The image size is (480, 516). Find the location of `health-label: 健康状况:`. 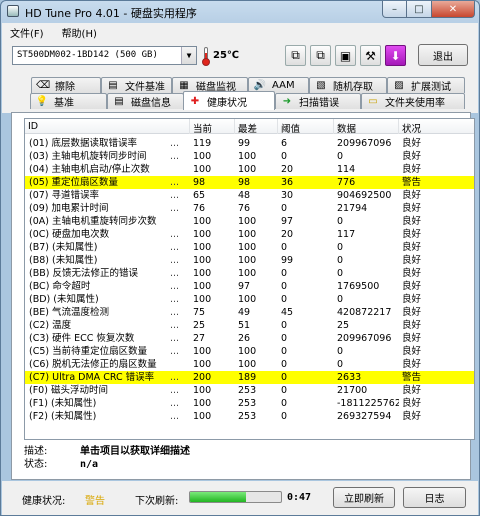

health-label: 健康状况: is located at coordinates (44, 501).